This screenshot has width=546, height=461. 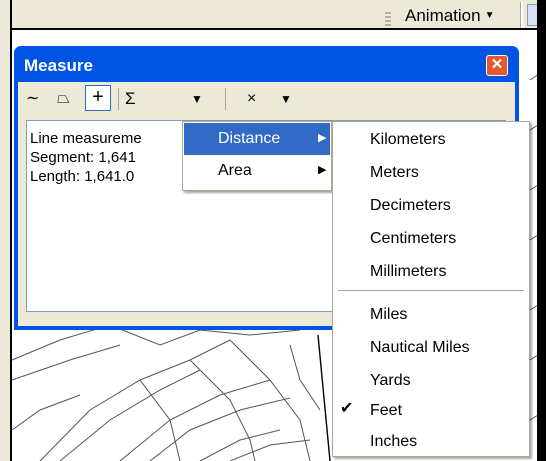 What do you see at coordinates (431, 238) in the screenshot?
I see `submenu-item-centimeters: Centimeters` at bounding box center [431, 238].